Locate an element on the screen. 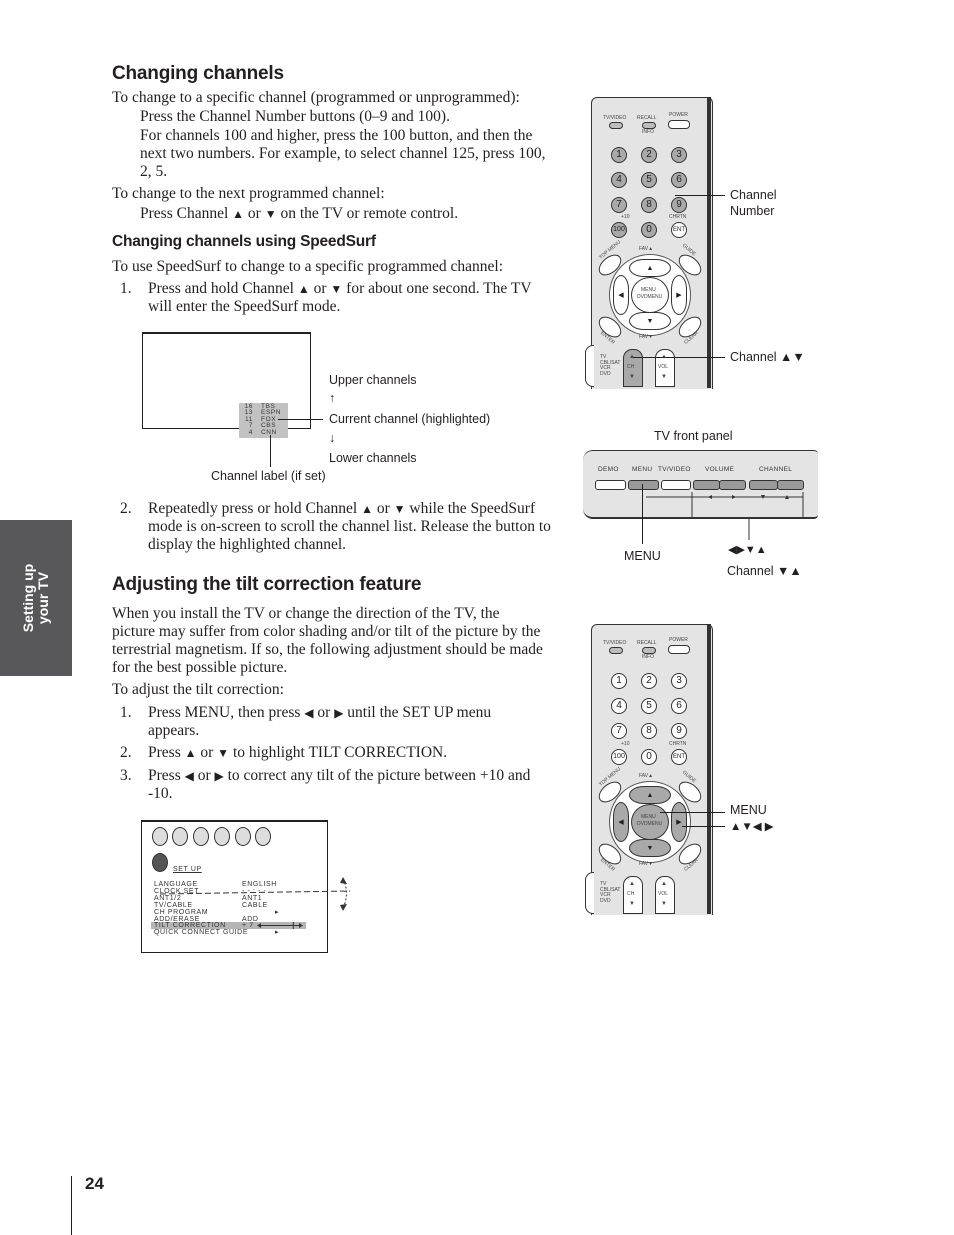 This screenshot has height=1235, width=954. heading-changing-channels: Changing channels is located at coordinates (198, 73).